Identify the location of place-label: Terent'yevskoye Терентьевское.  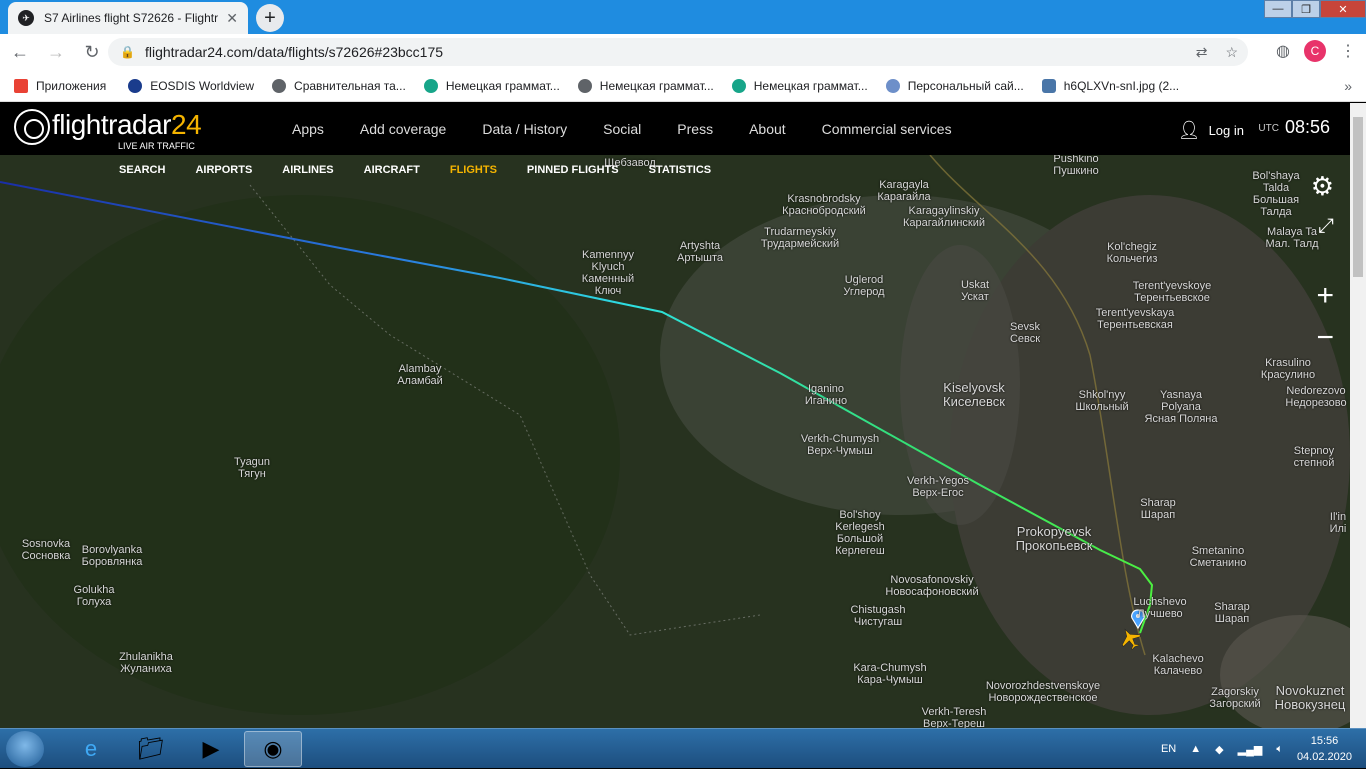
(1172, 292).